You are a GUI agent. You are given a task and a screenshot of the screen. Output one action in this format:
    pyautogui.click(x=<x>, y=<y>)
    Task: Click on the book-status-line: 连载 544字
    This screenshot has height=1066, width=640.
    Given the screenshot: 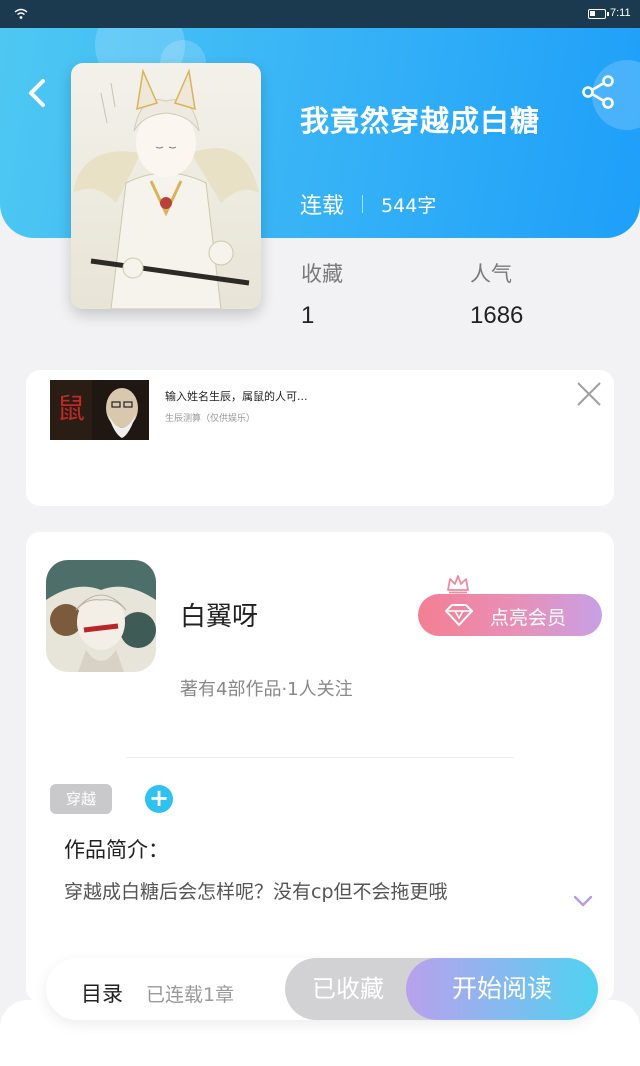 What is the action you would take?
    pyautogui.click(x=368, y=204)
    